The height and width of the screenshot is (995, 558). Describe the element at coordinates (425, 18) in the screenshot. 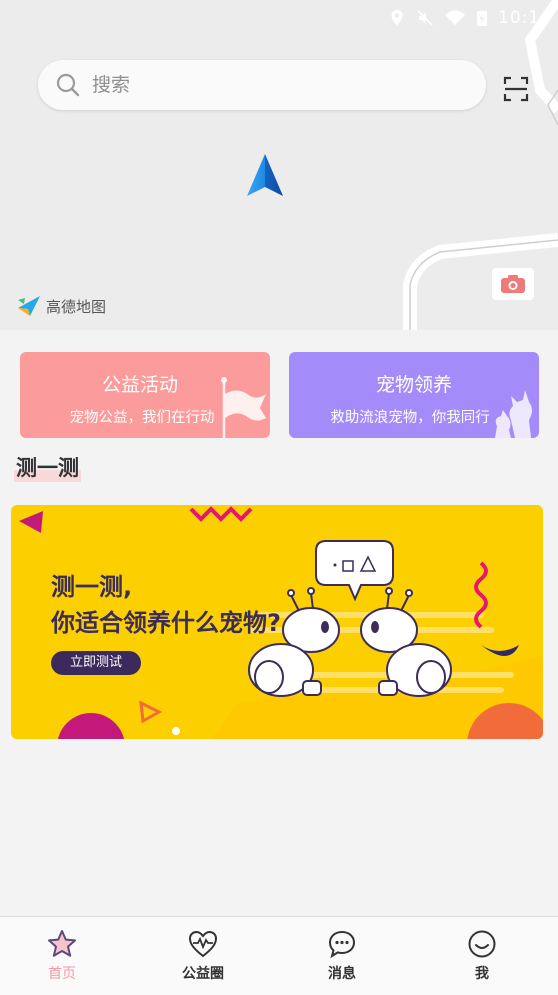

I see `mute-icon` at that location.